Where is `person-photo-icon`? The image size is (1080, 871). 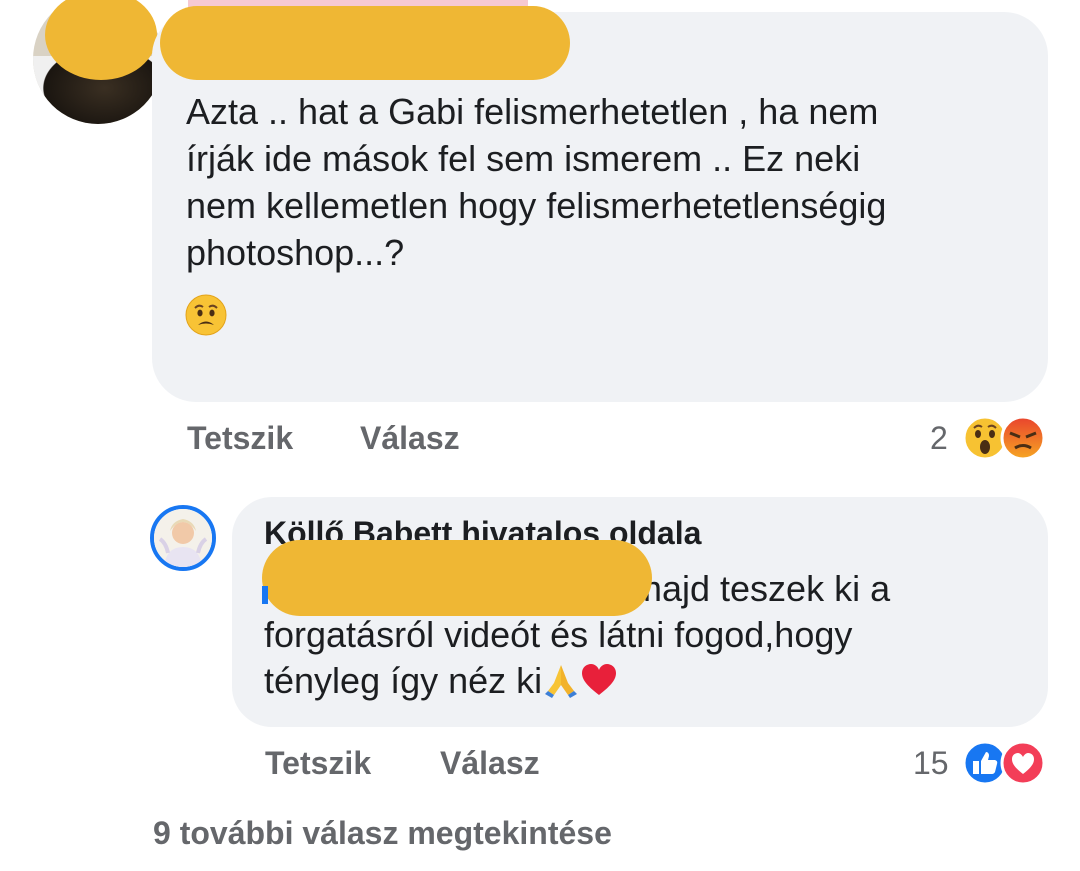 person-photo-icon is located at coordinates (183, 538).